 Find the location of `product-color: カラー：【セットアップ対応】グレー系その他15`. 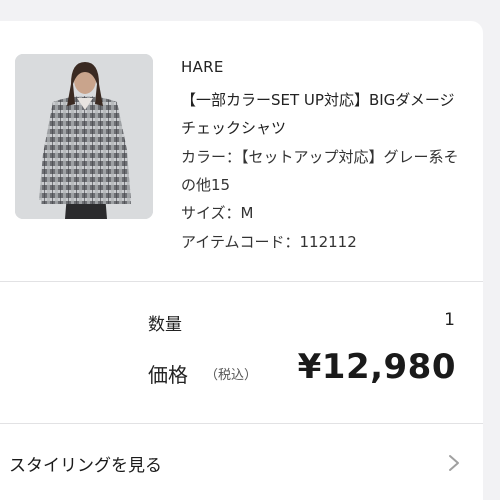

product-color: カラー：【セットアップ対応】グレー系その他15 is located at coordinates (320, 171).